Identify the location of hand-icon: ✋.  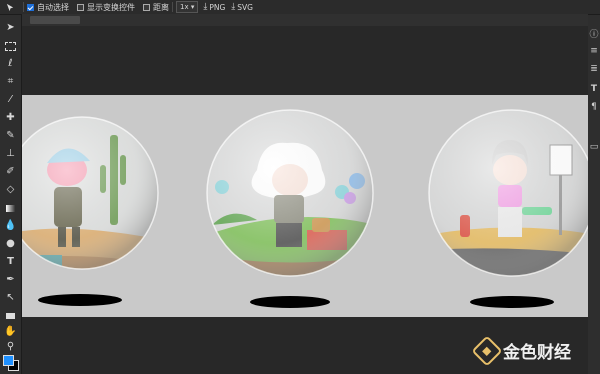
(10, 331).